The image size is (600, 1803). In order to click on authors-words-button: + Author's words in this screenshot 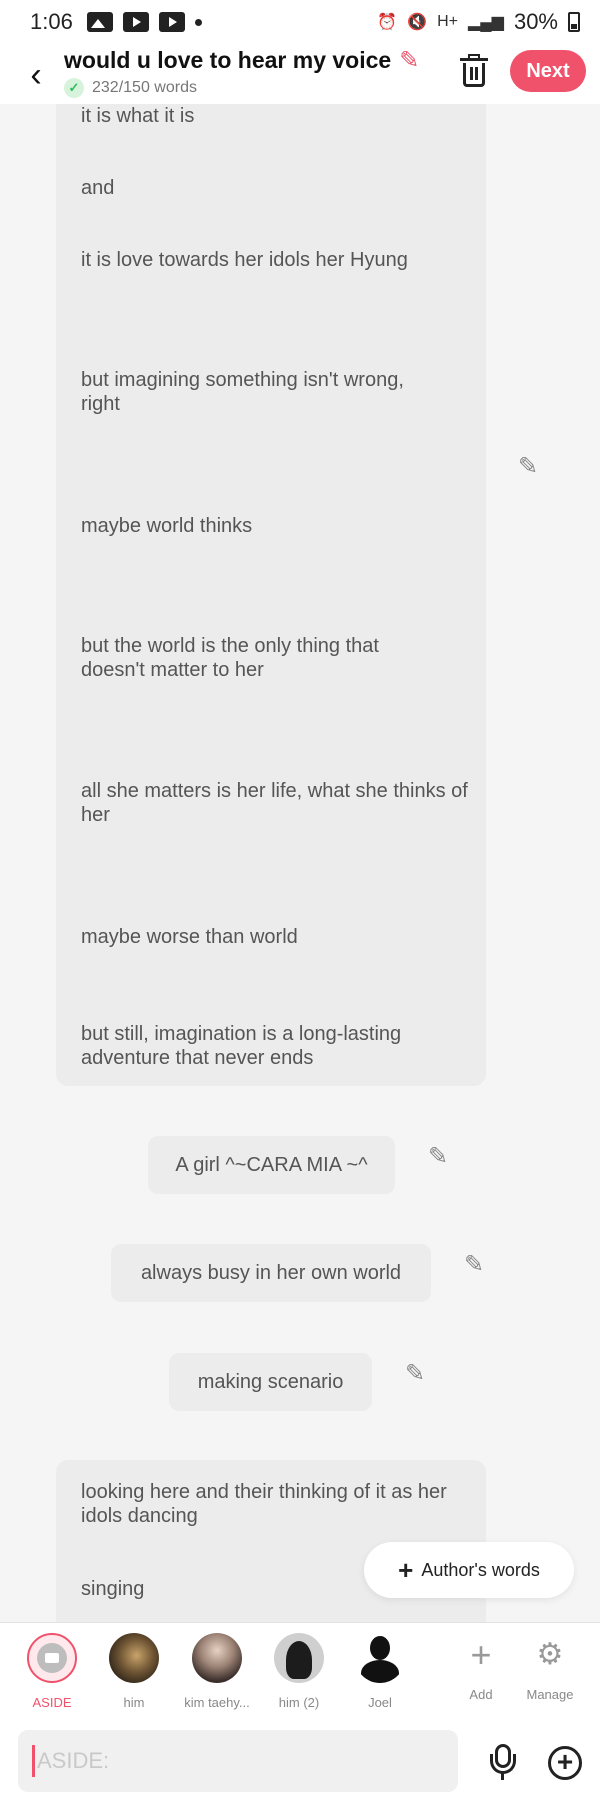, I will do `click(469, 1570)`.